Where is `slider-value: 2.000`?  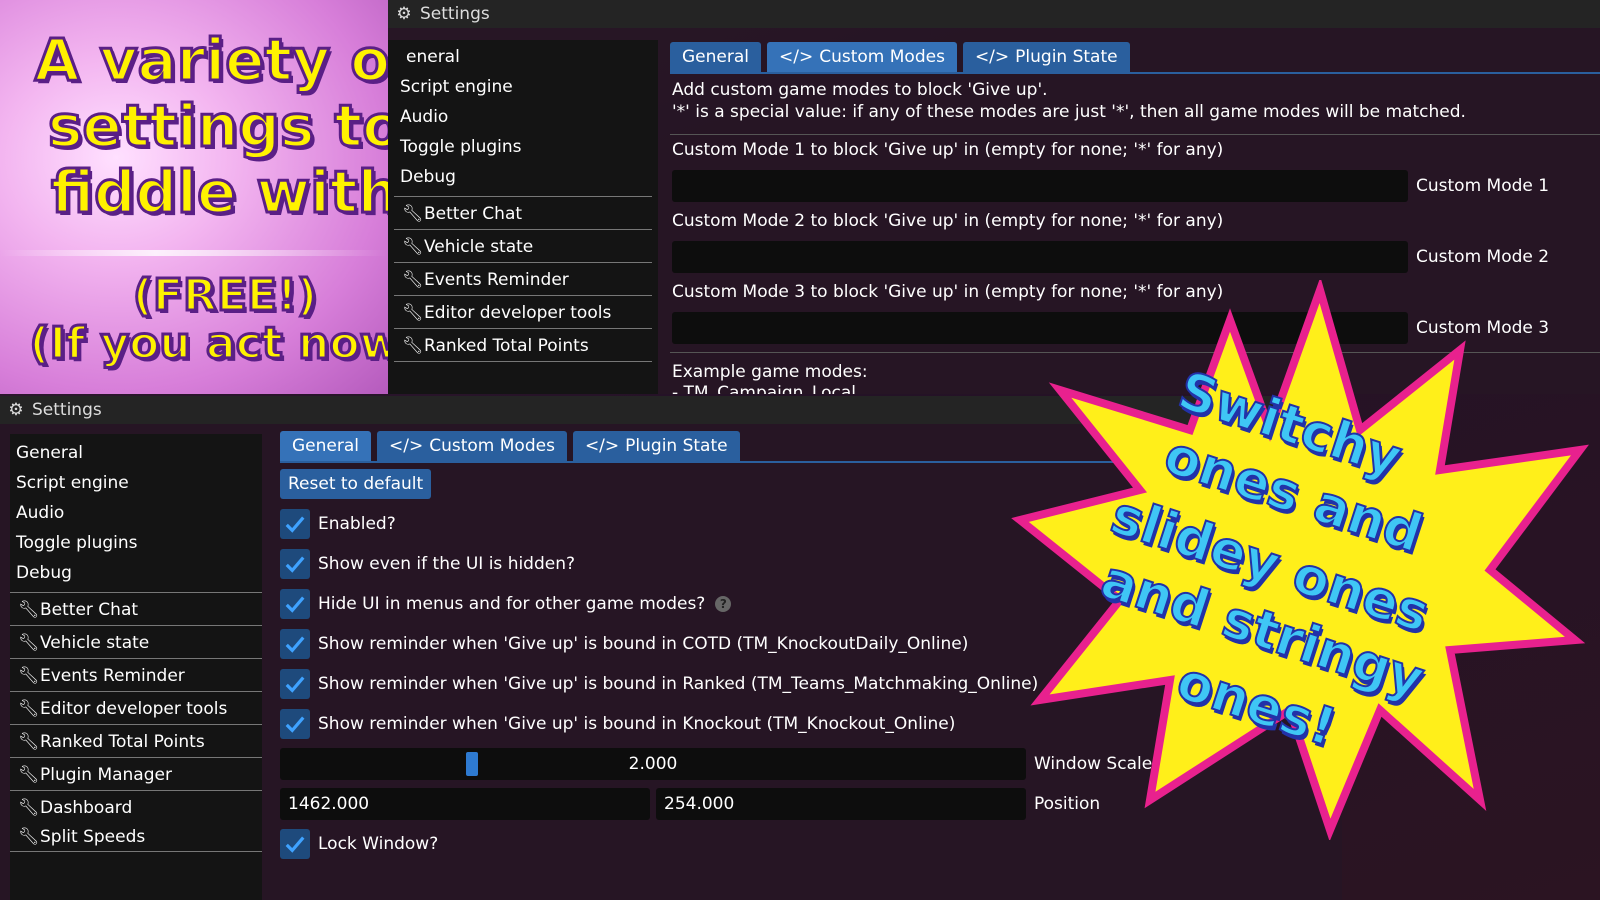
slider-value: 2.000 is located at coordinates (653, 764).